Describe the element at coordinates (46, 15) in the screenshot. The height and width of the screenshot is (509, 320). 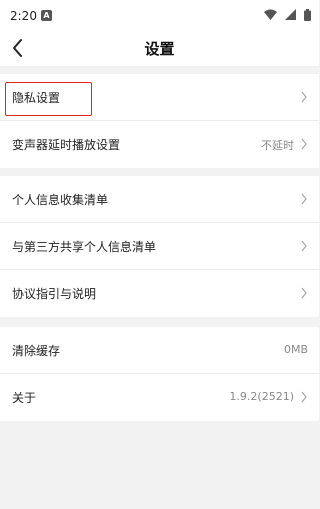
I see `notification-icon: A` at that location.